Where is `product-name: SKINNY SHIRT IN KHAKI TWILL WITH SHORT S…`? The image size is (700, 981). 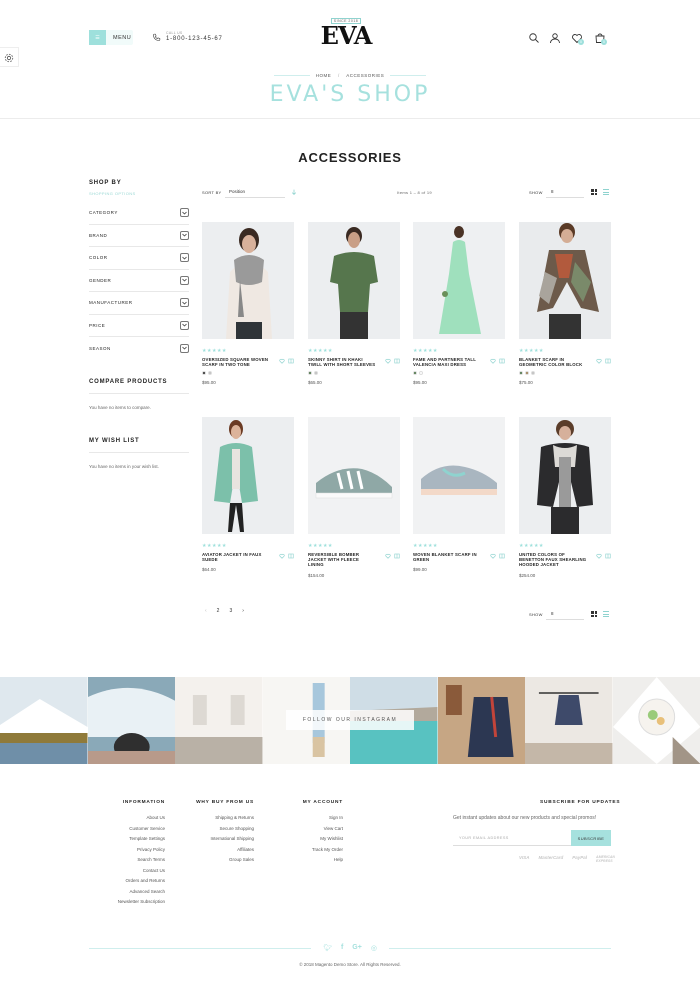
product-name: SKINNY SHIRT IN KHAKI TWILL WITH SHORT S… is located at coordinates (342, 362).